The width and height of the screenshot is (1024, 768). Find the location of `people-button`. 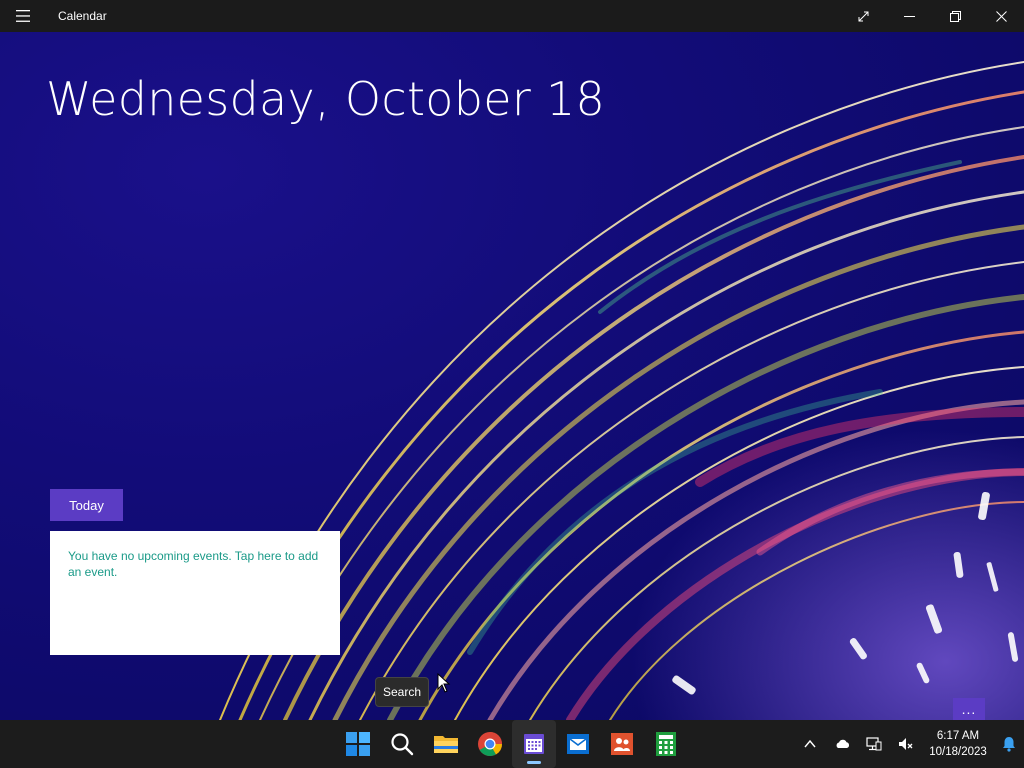

people-button is located at coordinates (622, 744).